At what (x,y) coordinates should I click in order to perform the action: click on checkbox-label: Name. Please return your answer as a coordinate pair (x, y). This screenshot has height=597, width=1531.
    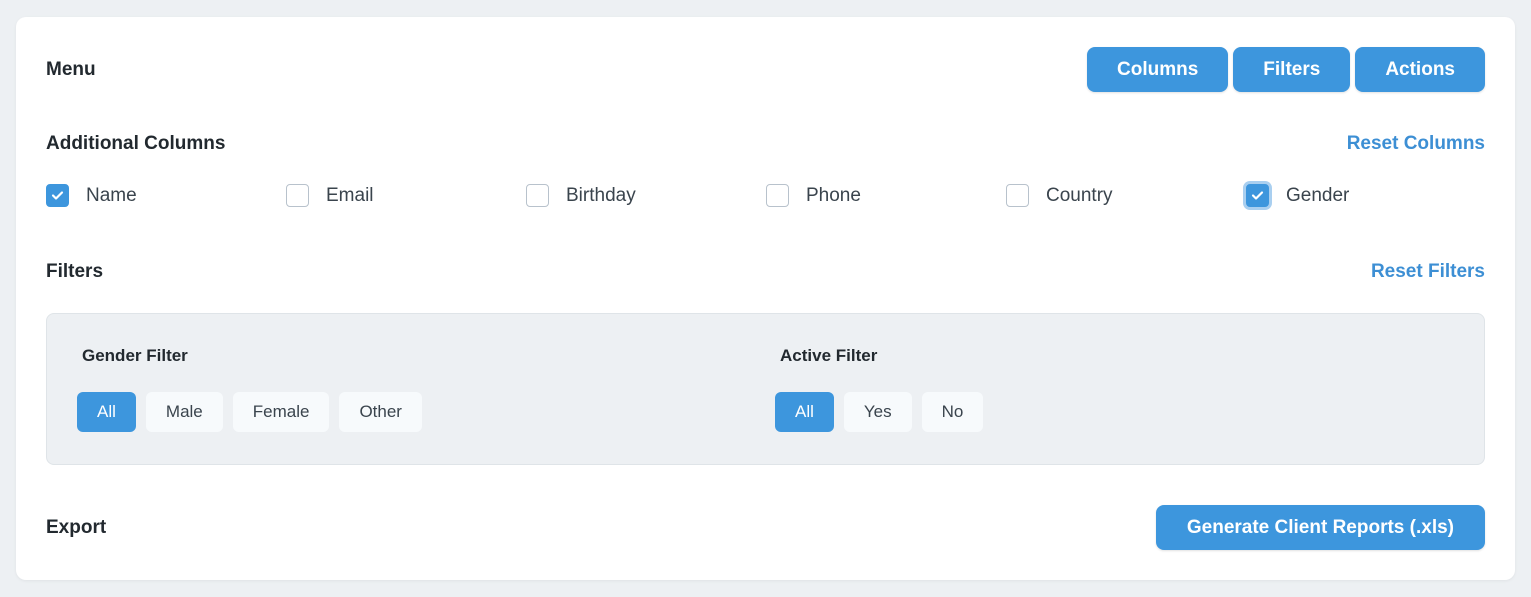
    Looking at the image, I should click on (111, 195).